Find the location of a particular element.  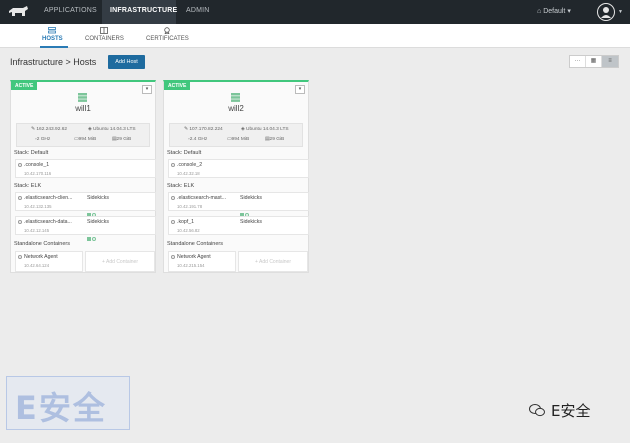

container-ip: 10.42.64.124 is located at coordinates (37, 265).